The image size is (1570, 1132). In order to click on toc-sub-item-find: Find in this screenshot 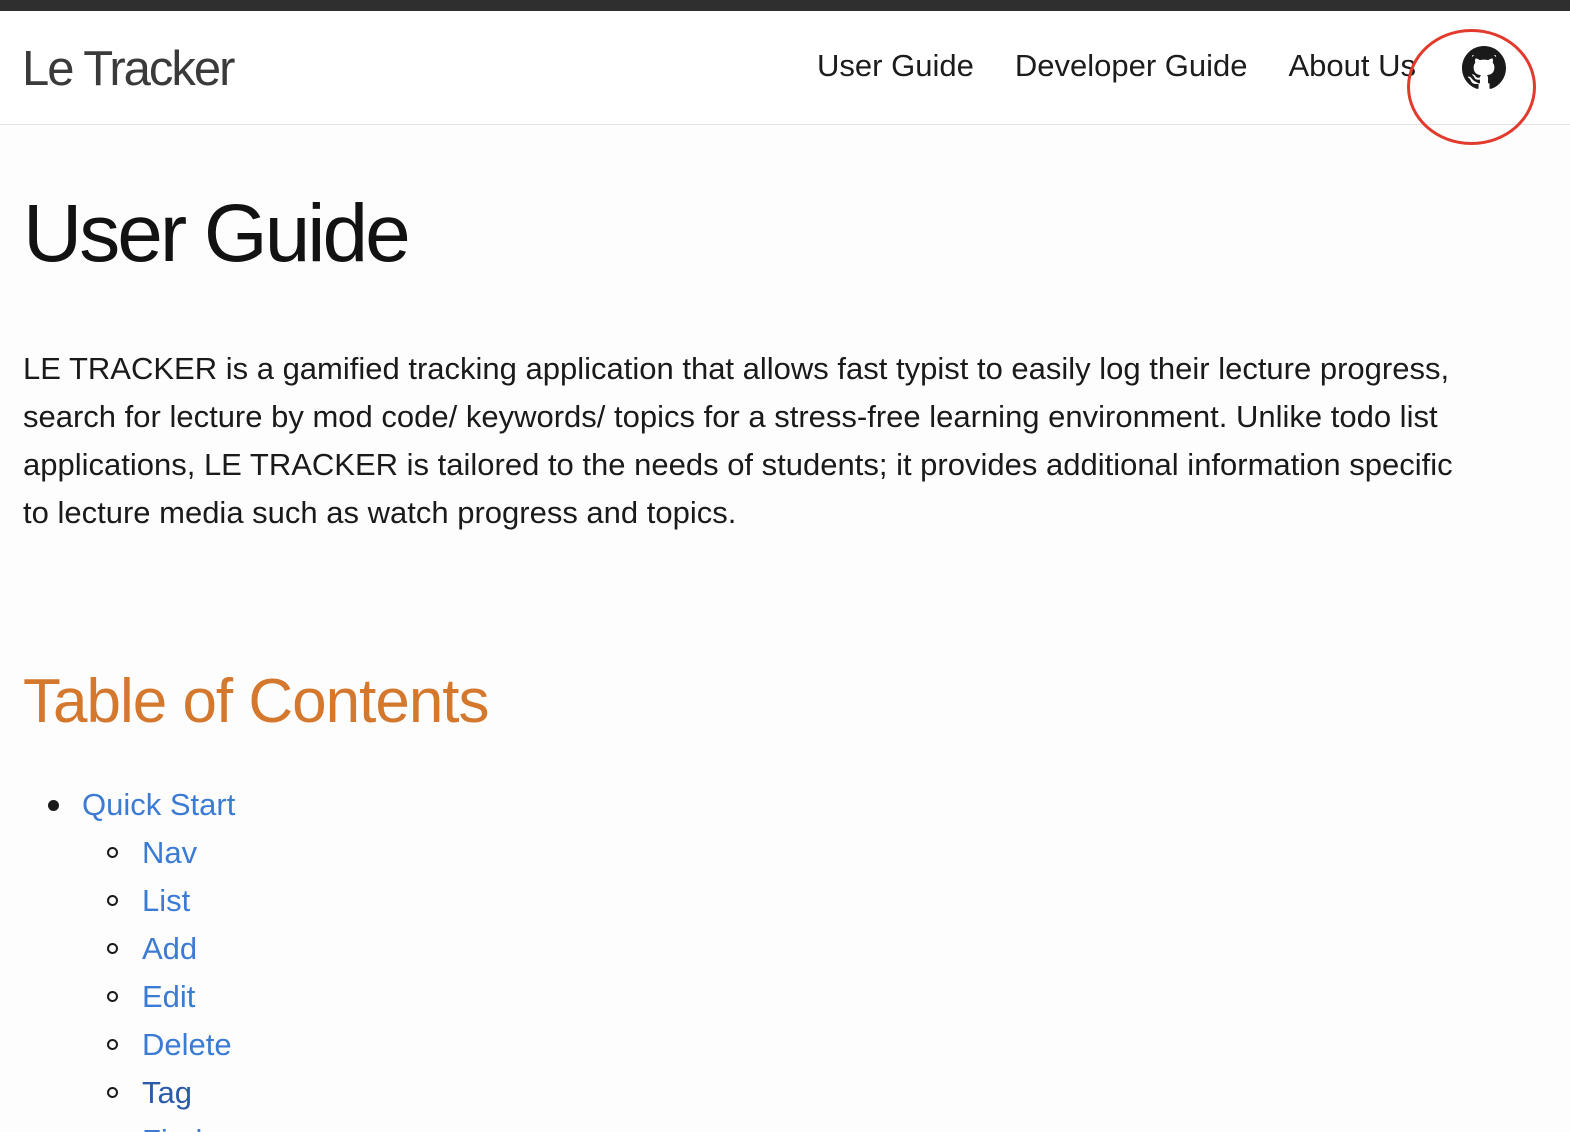, I will do `click(826, 1124)`.